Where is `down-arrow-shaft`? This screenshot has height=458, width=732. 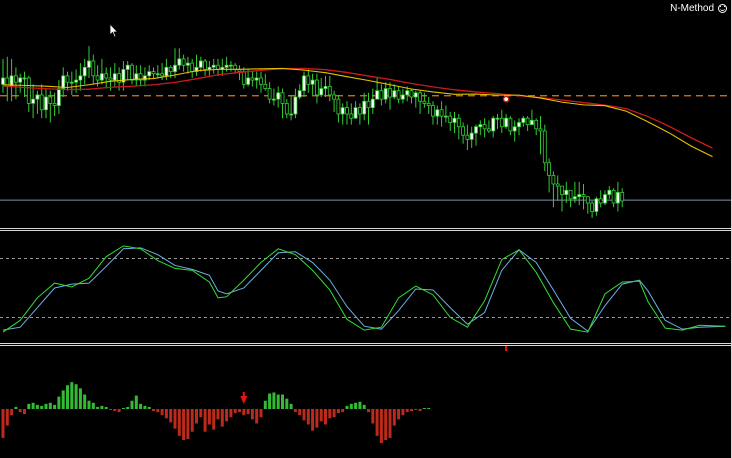 down-arrow-shaft is located at coordinates (243, 394).